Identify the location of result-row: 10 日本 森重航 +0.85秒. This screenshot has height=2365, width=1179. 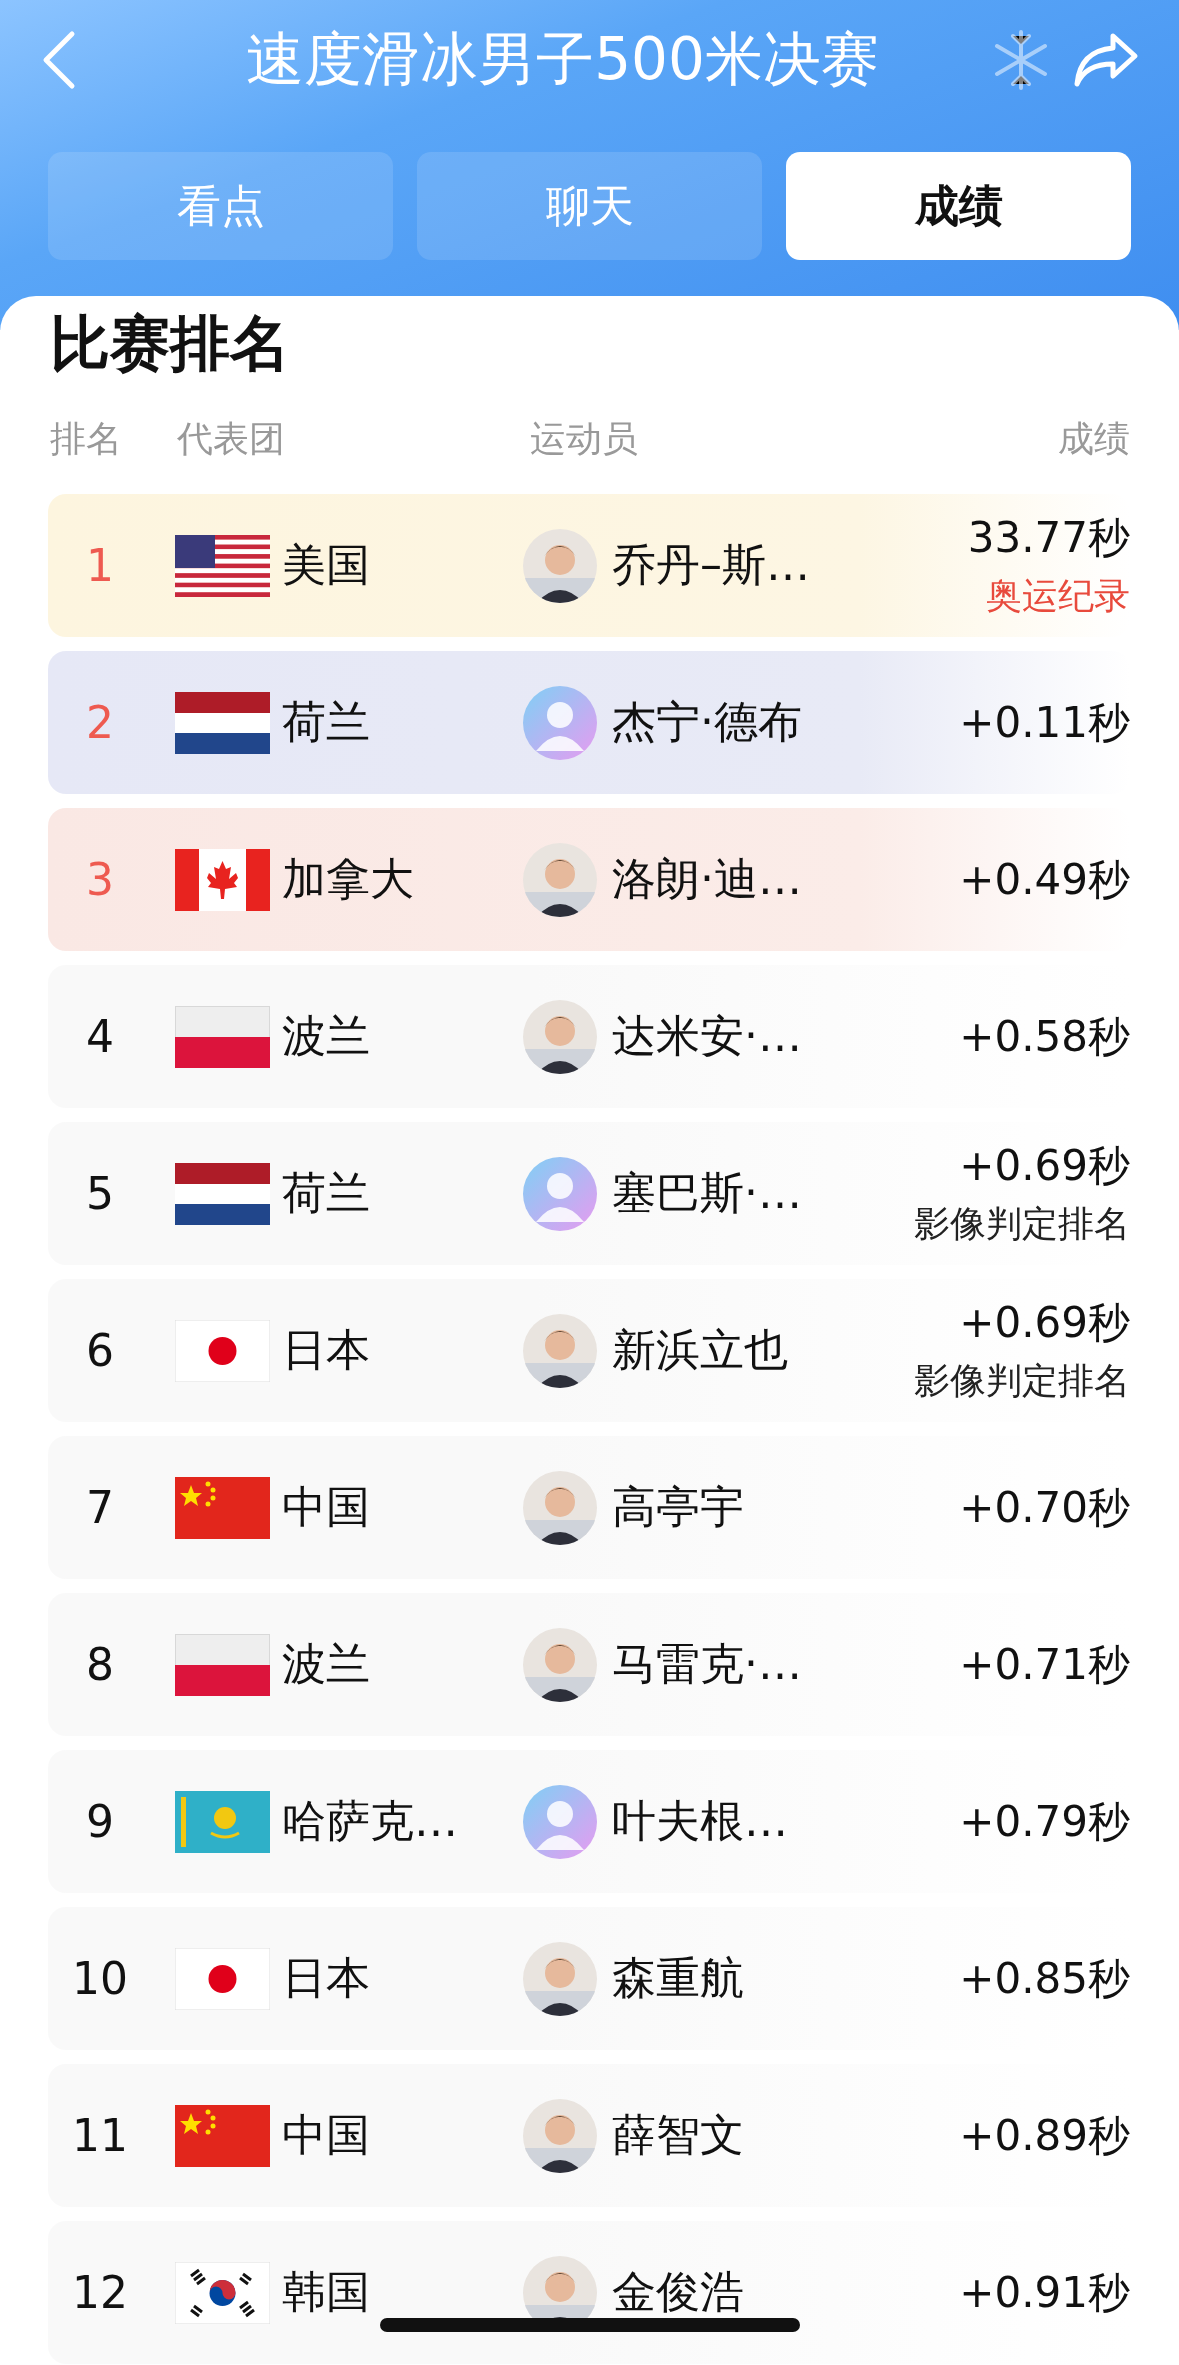
(589, 1978).